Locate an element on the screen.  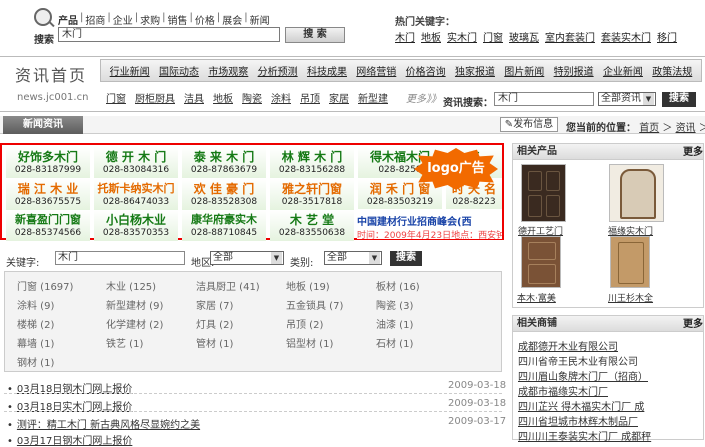
merchant-link: 成都德开木业有限公司 is located at coordinates (568, 345).